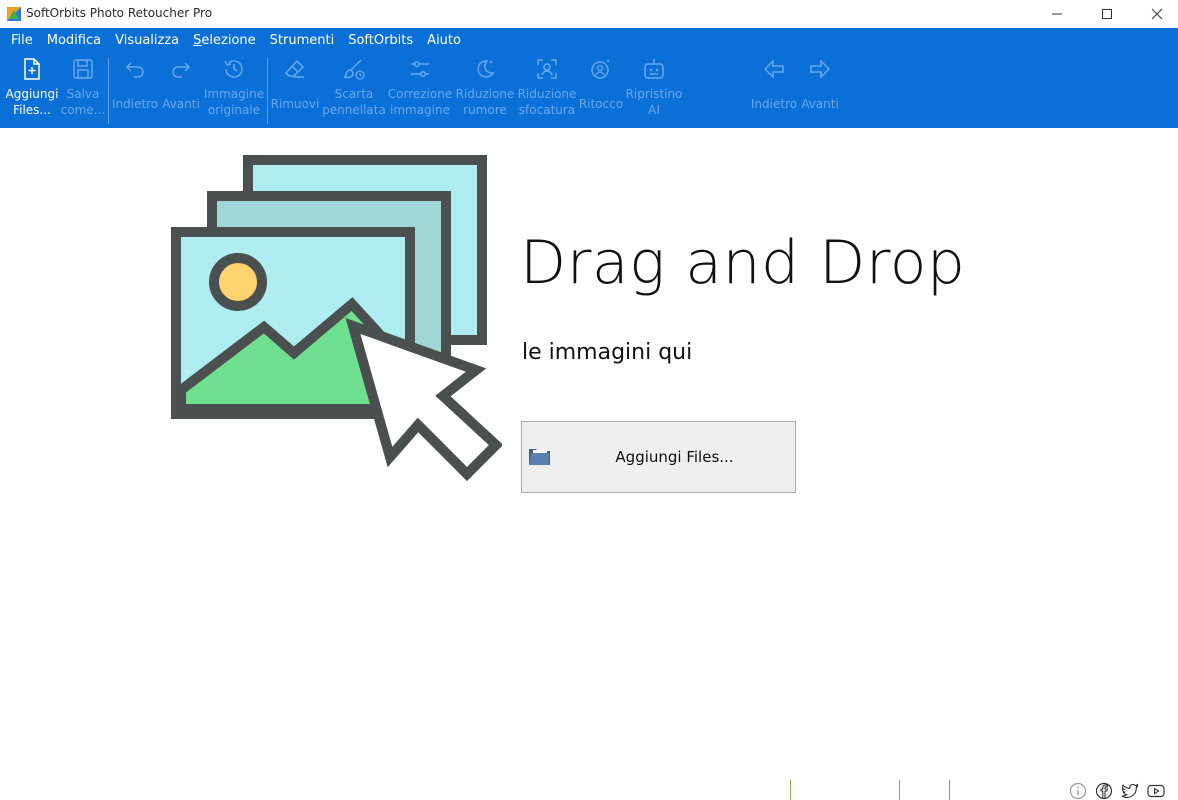  Describe the element at coordinates (1156, 791) in the screenshot. I see `youtube-icon` at that location.